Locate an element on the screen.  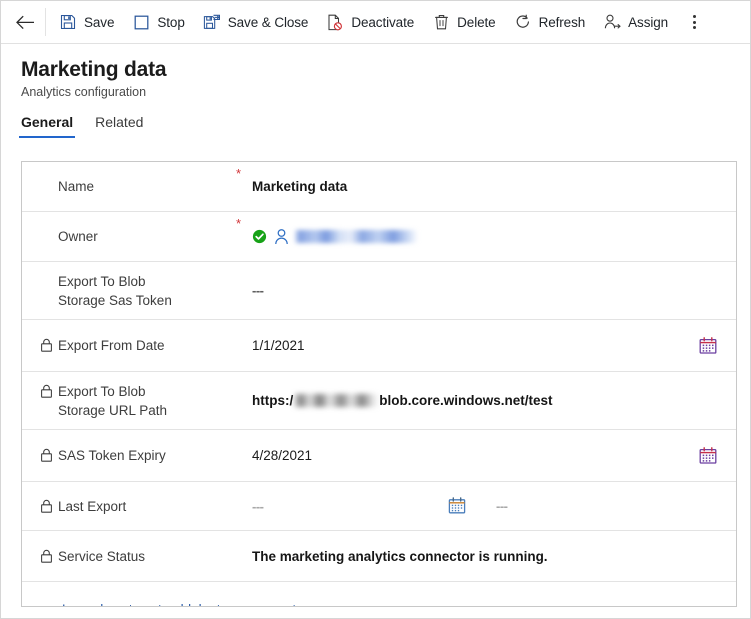
form-row-sas-token-expiry: SAS Token Expiry 4/28/2021 is located at coordinates (379, 456).